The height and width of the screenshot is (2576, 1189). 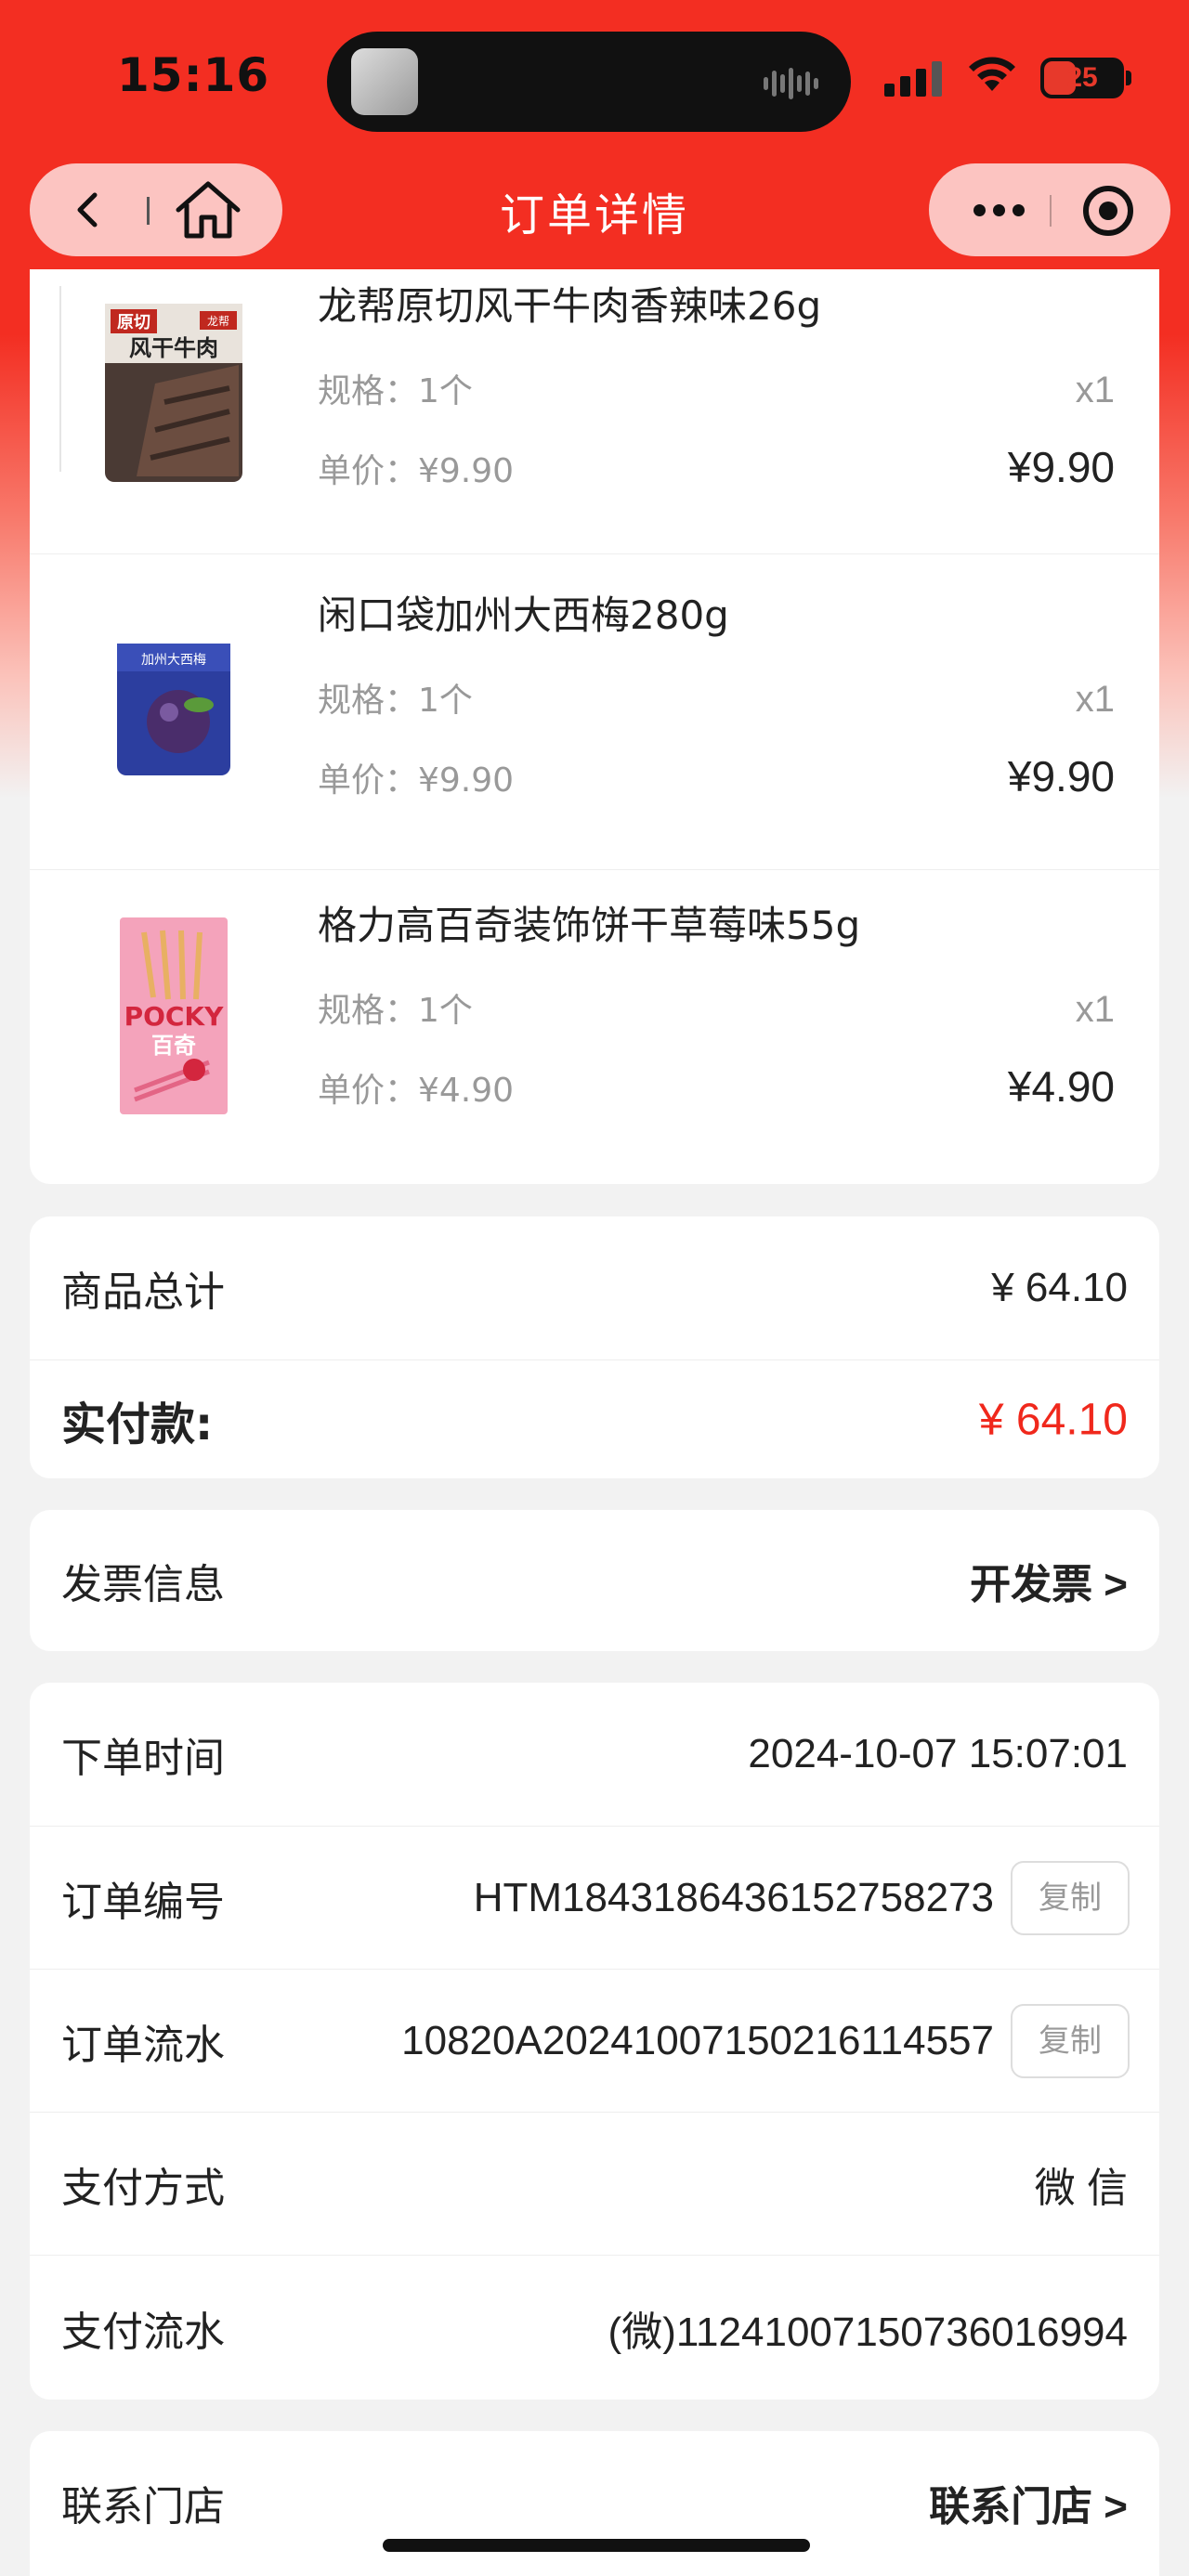 I want to click on order-flow-row: 订单流水 10820A20241007150216114557 复制, so click(x=594, y=2040).